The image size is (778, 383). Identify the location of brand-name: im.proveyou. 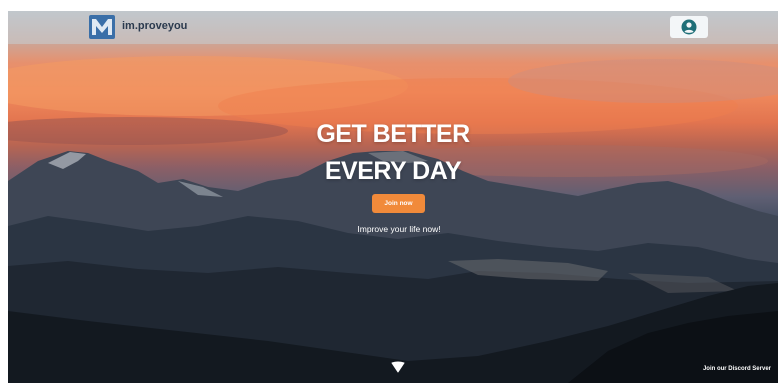
(154, 26).